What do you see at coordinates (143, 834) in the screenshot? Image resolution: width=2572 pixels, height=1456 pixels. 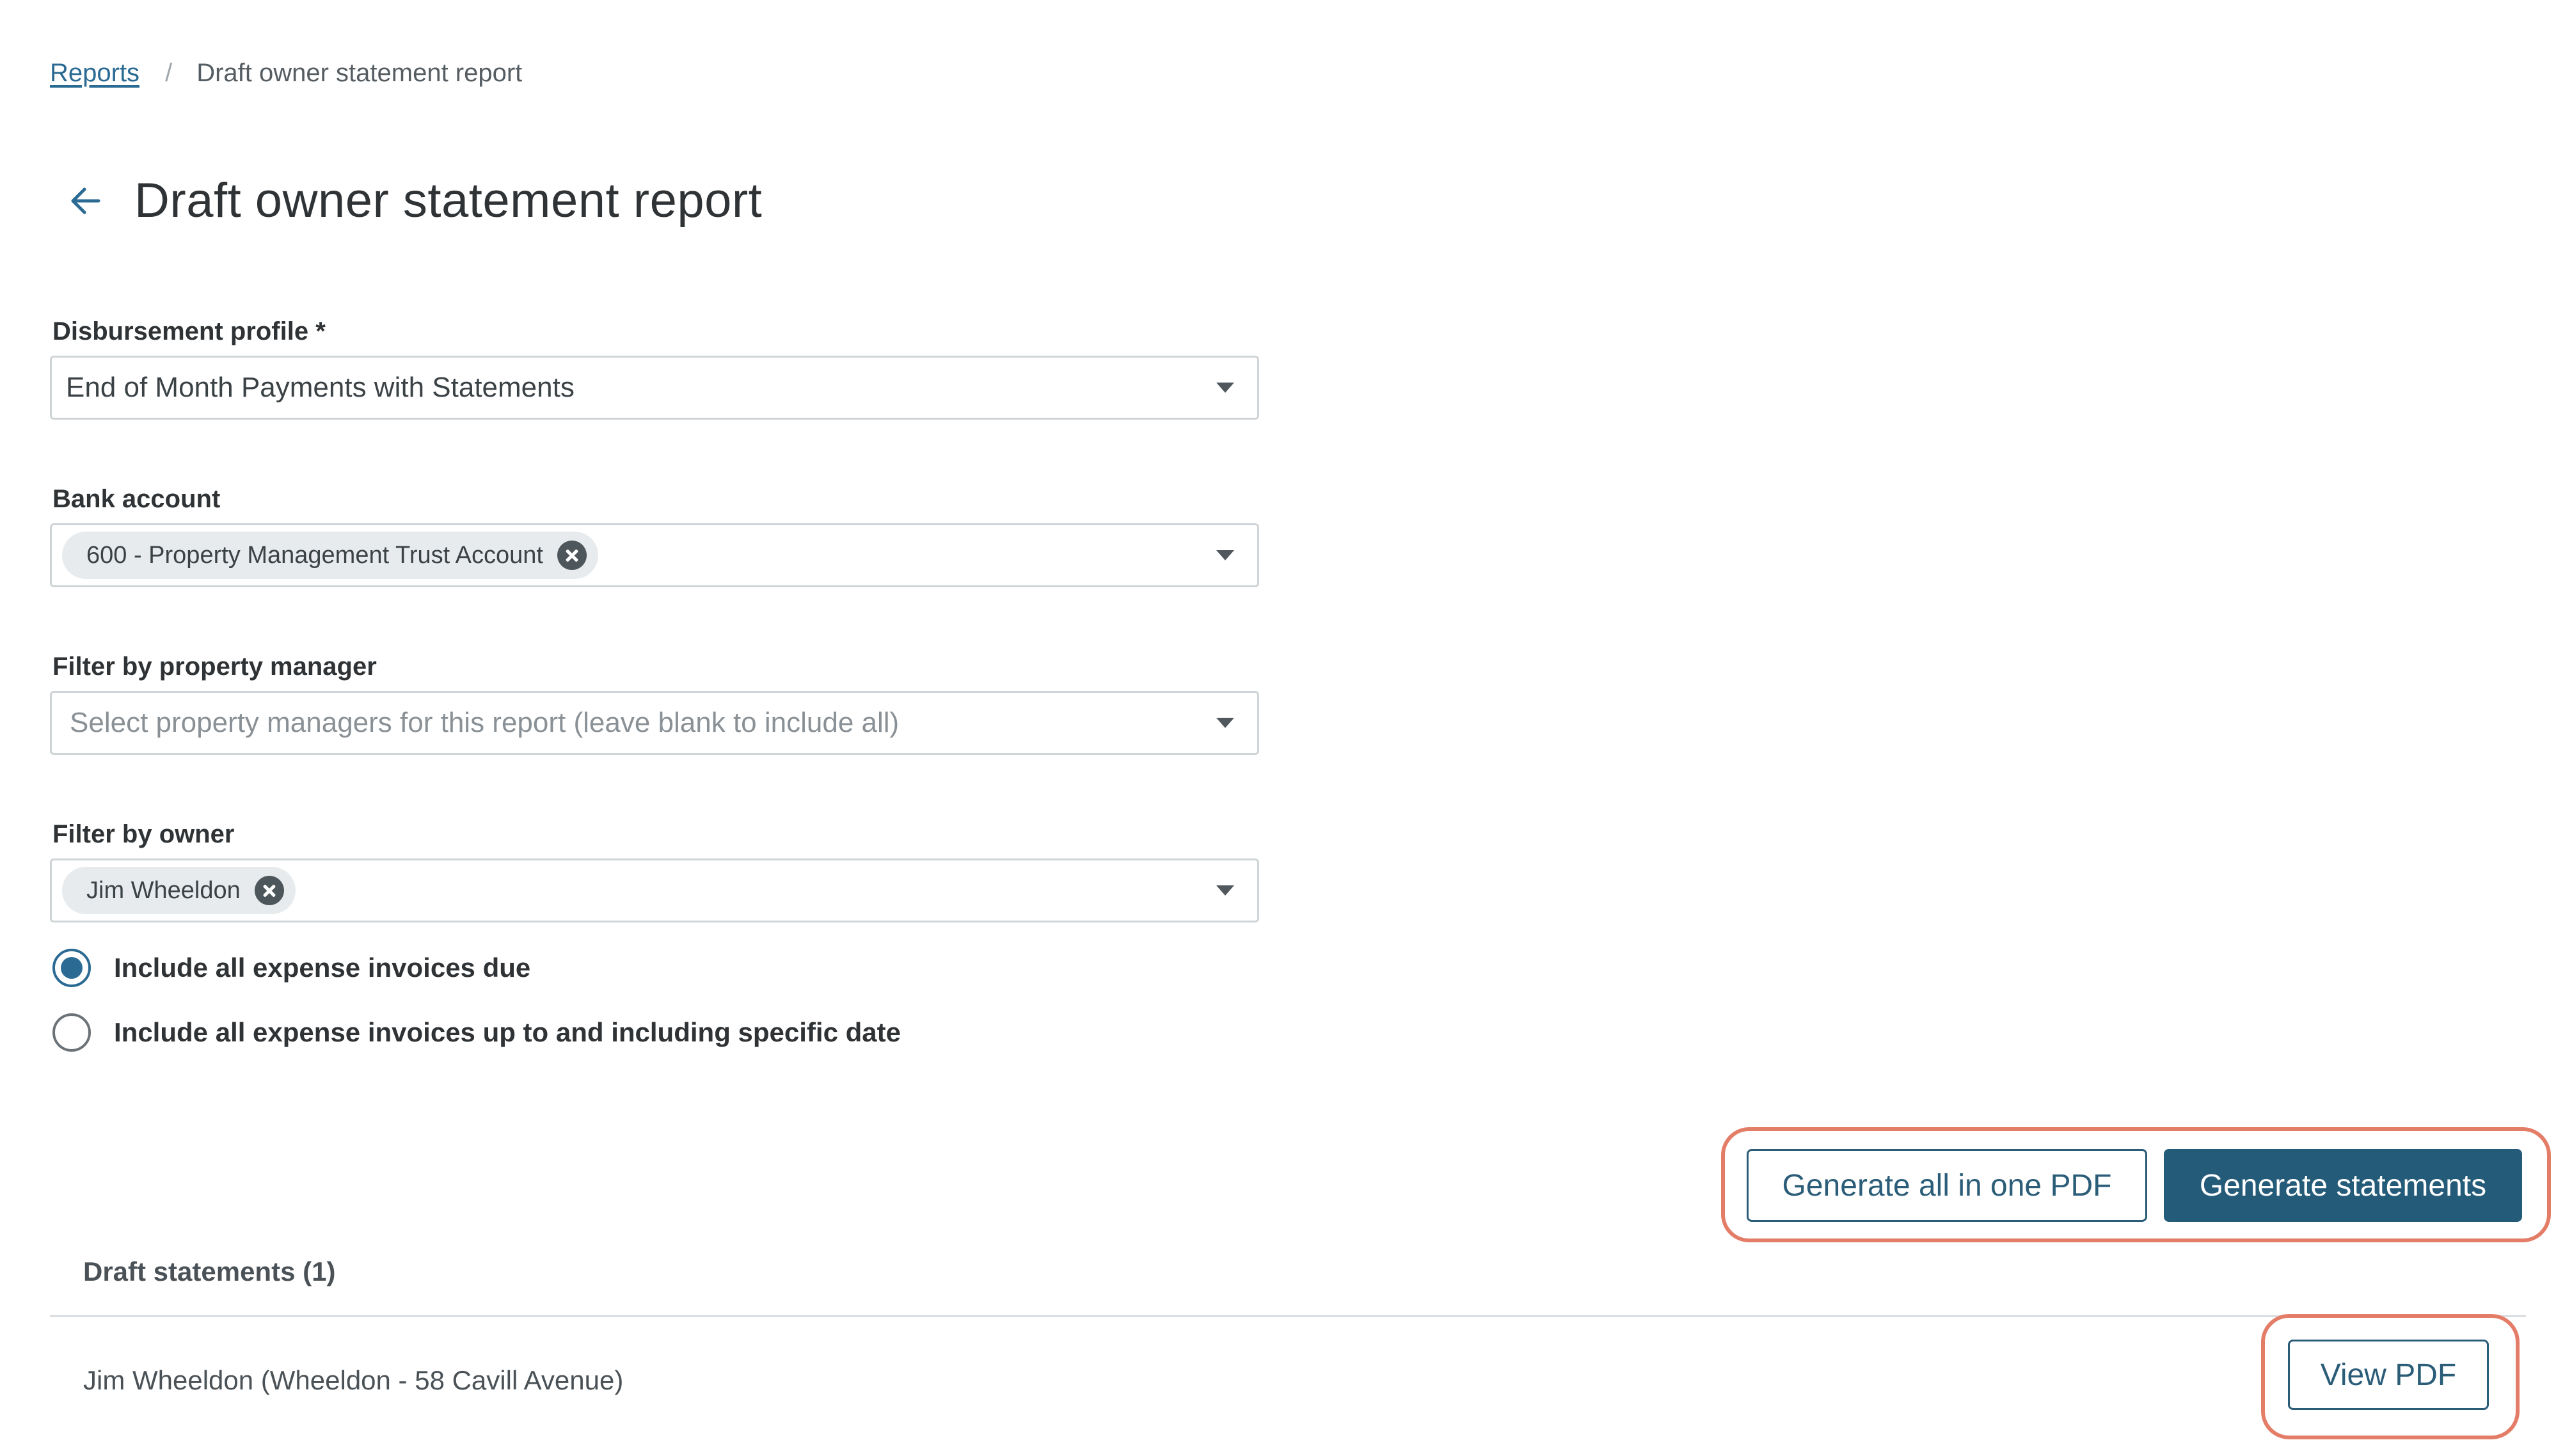 I see `owner-label: Filter by owner` at bounding box center [143, 834].